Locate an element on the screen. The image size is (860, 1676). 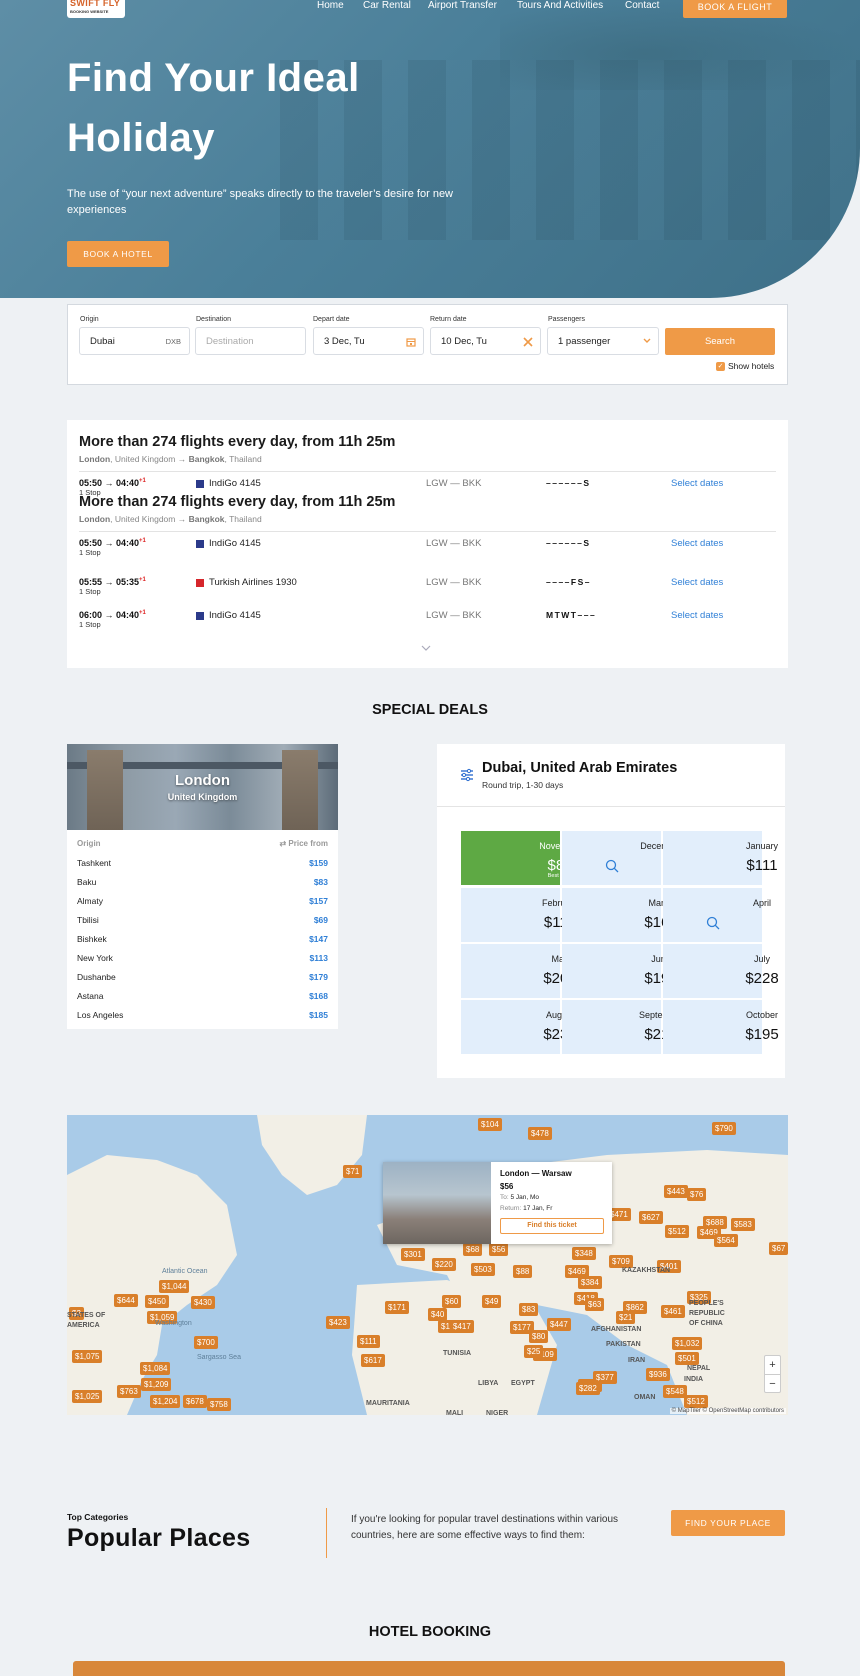
price-pin: $301 is located at coordinates (413, 1254).